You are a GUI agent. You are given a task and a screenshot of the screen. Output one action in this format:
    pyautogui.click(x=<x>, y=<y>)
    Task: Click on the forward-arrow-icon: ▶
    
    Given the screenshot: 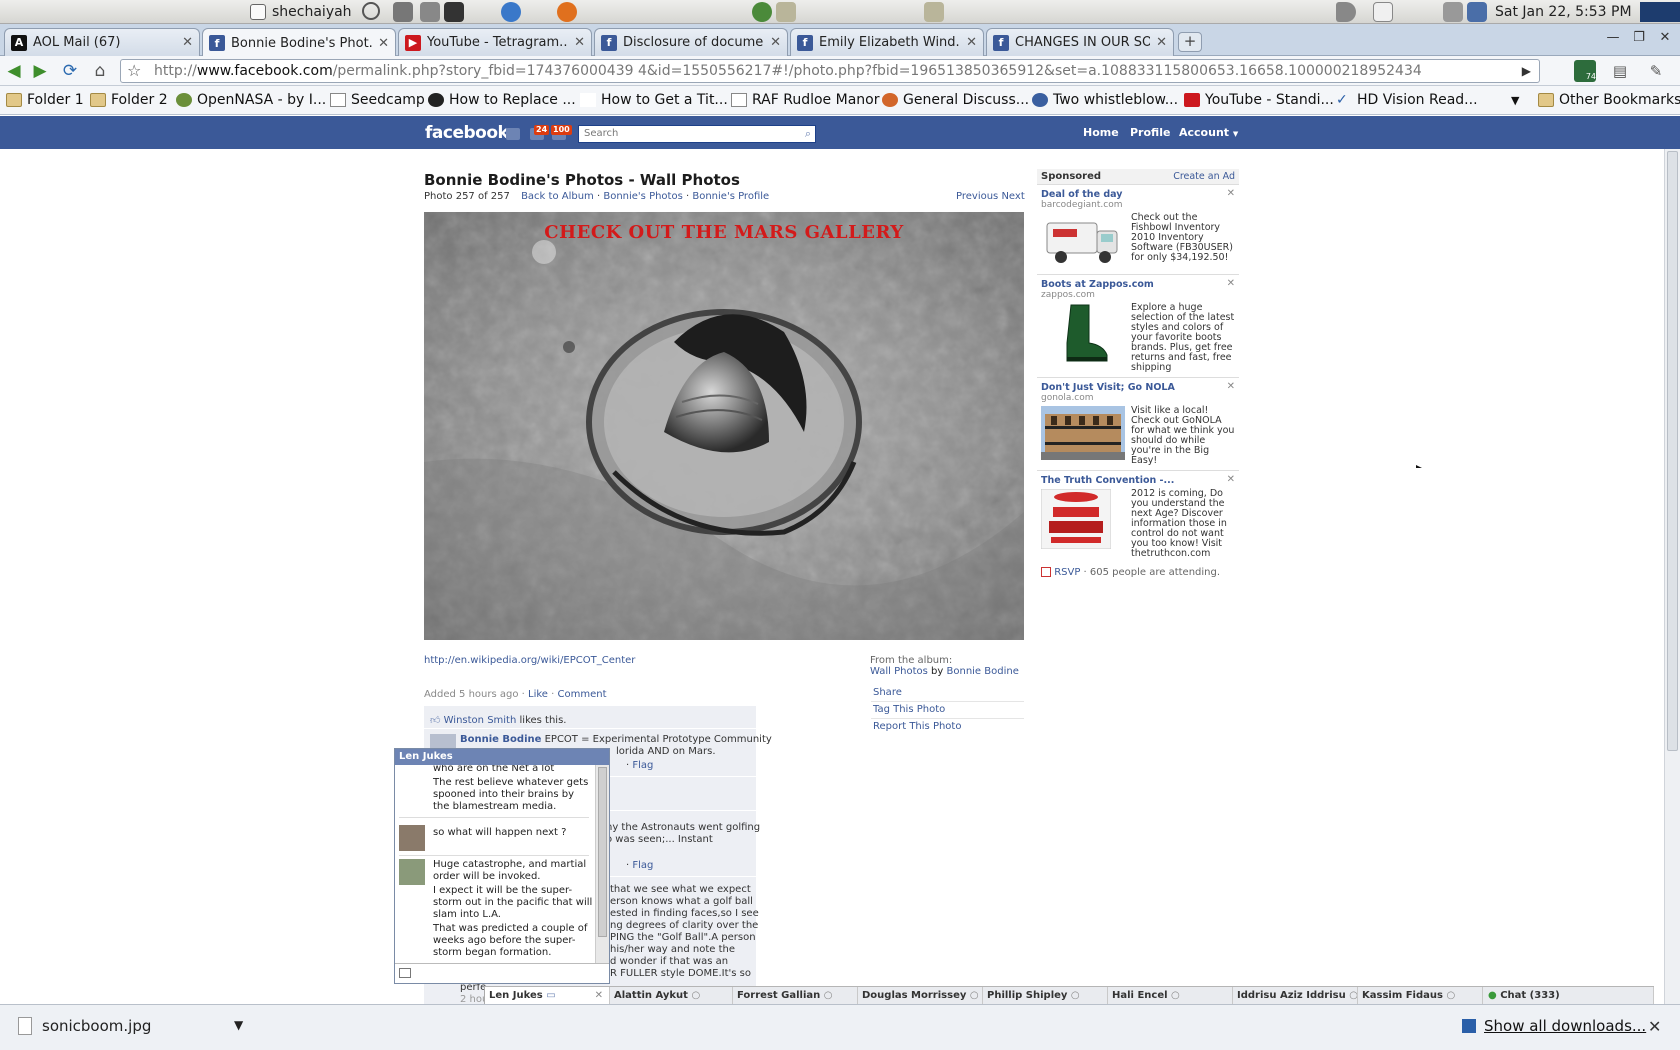 What is the action you would take?
    pyautogui.click(x=40, y=71)
    